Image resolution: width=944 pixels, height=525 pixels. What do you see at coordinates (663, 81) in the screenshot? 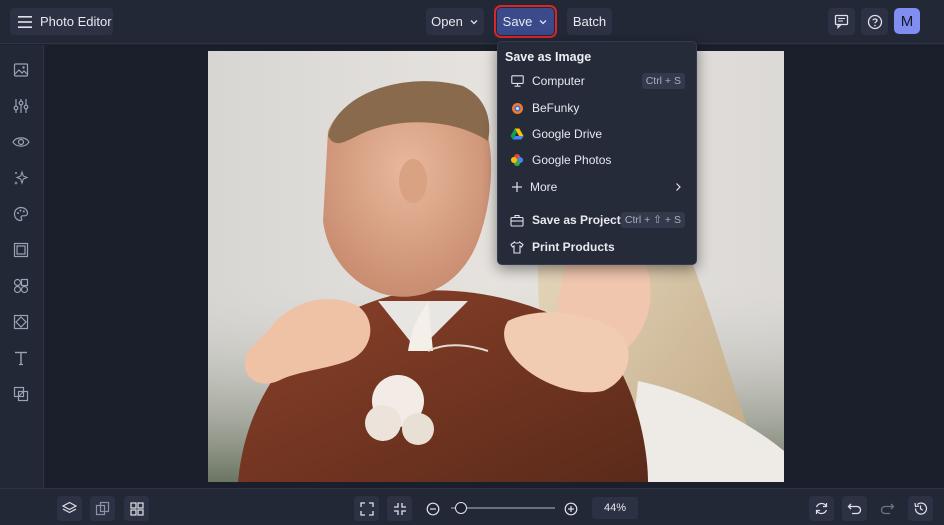
I see `computer-shortcut: Ctrl + S` at bounding box center [663, 81].